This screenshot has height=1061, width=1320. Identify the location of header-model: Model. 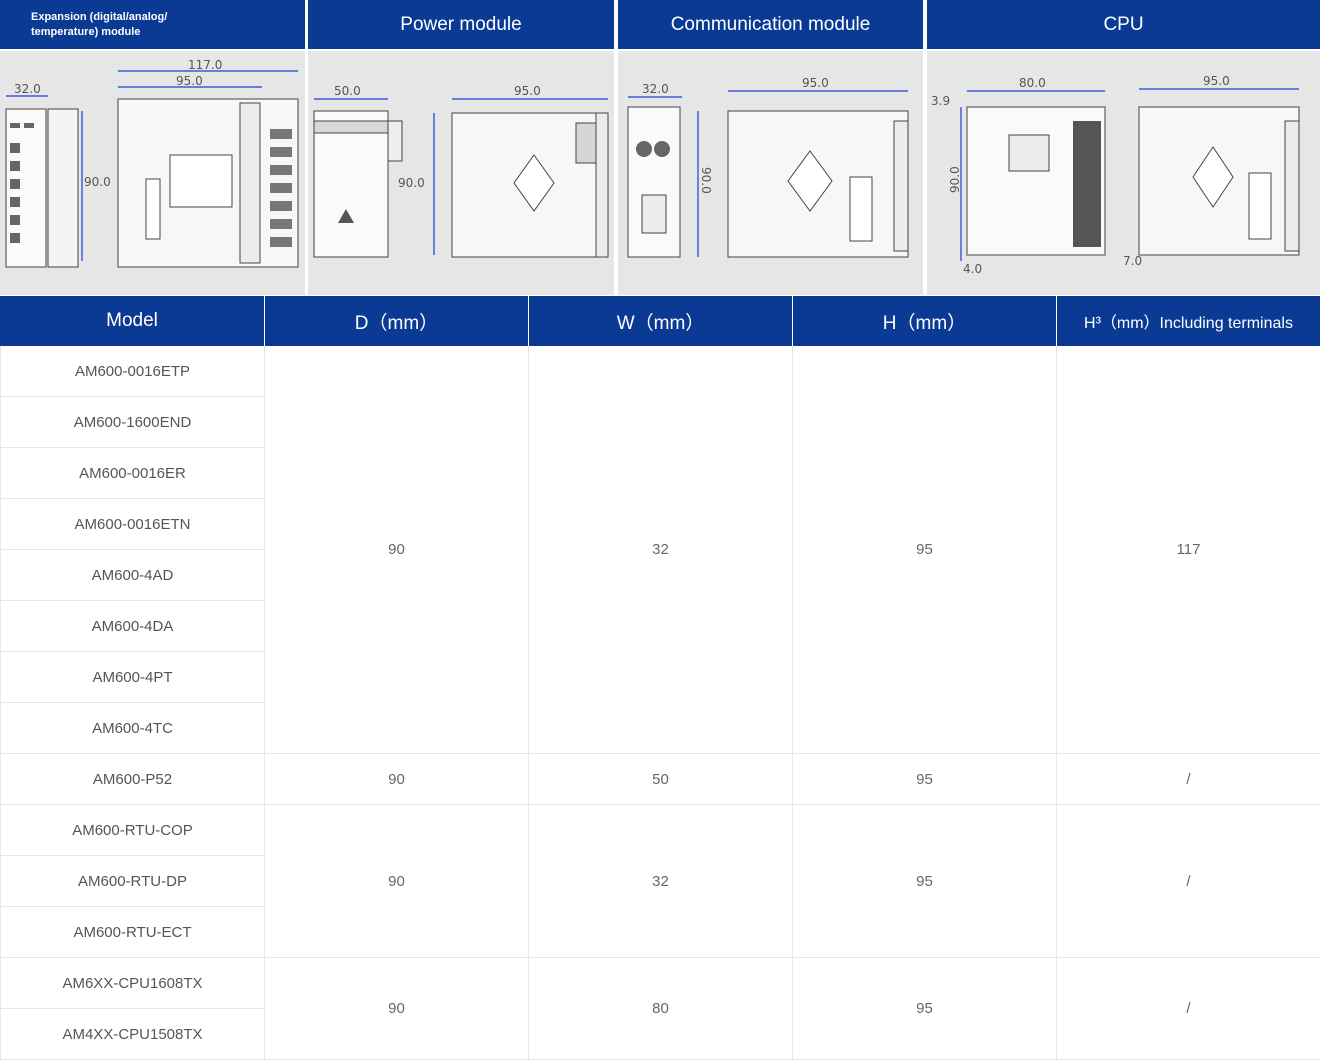
(132, 321).